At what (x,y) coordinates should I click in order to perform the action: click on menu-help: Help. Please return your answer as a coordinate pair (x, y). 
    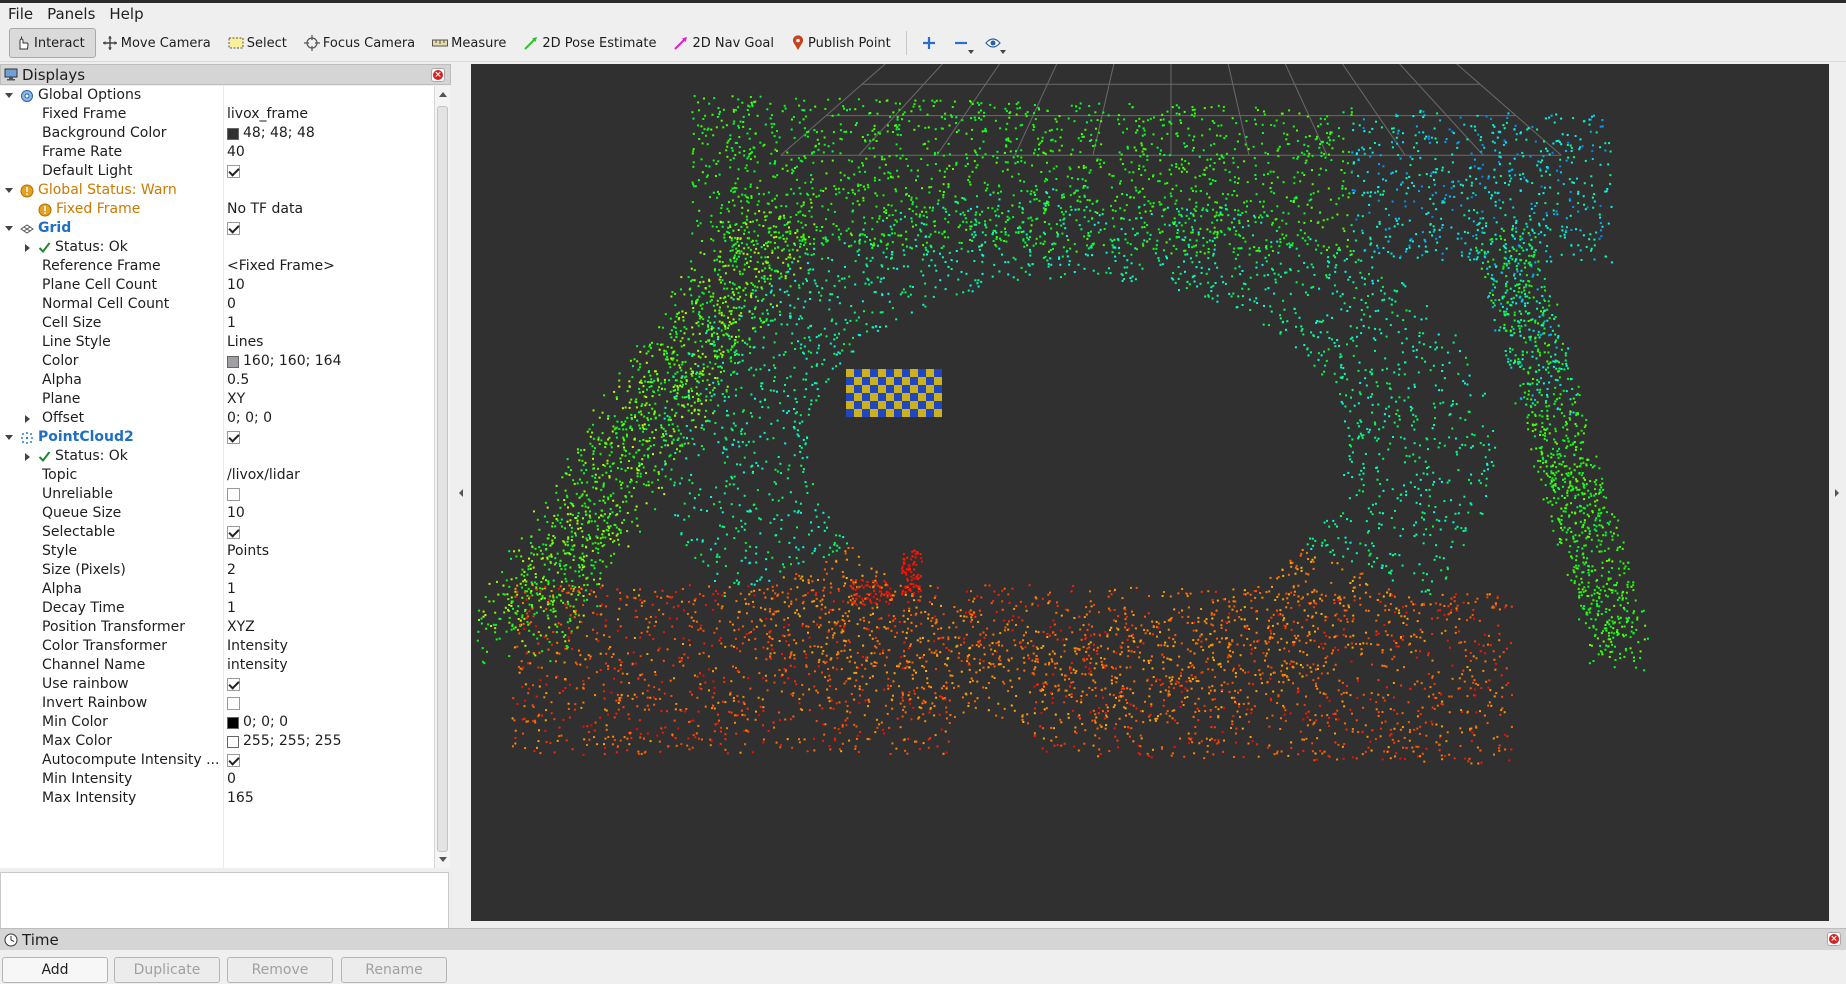
    Looking at the image, I should click on (126, 14).